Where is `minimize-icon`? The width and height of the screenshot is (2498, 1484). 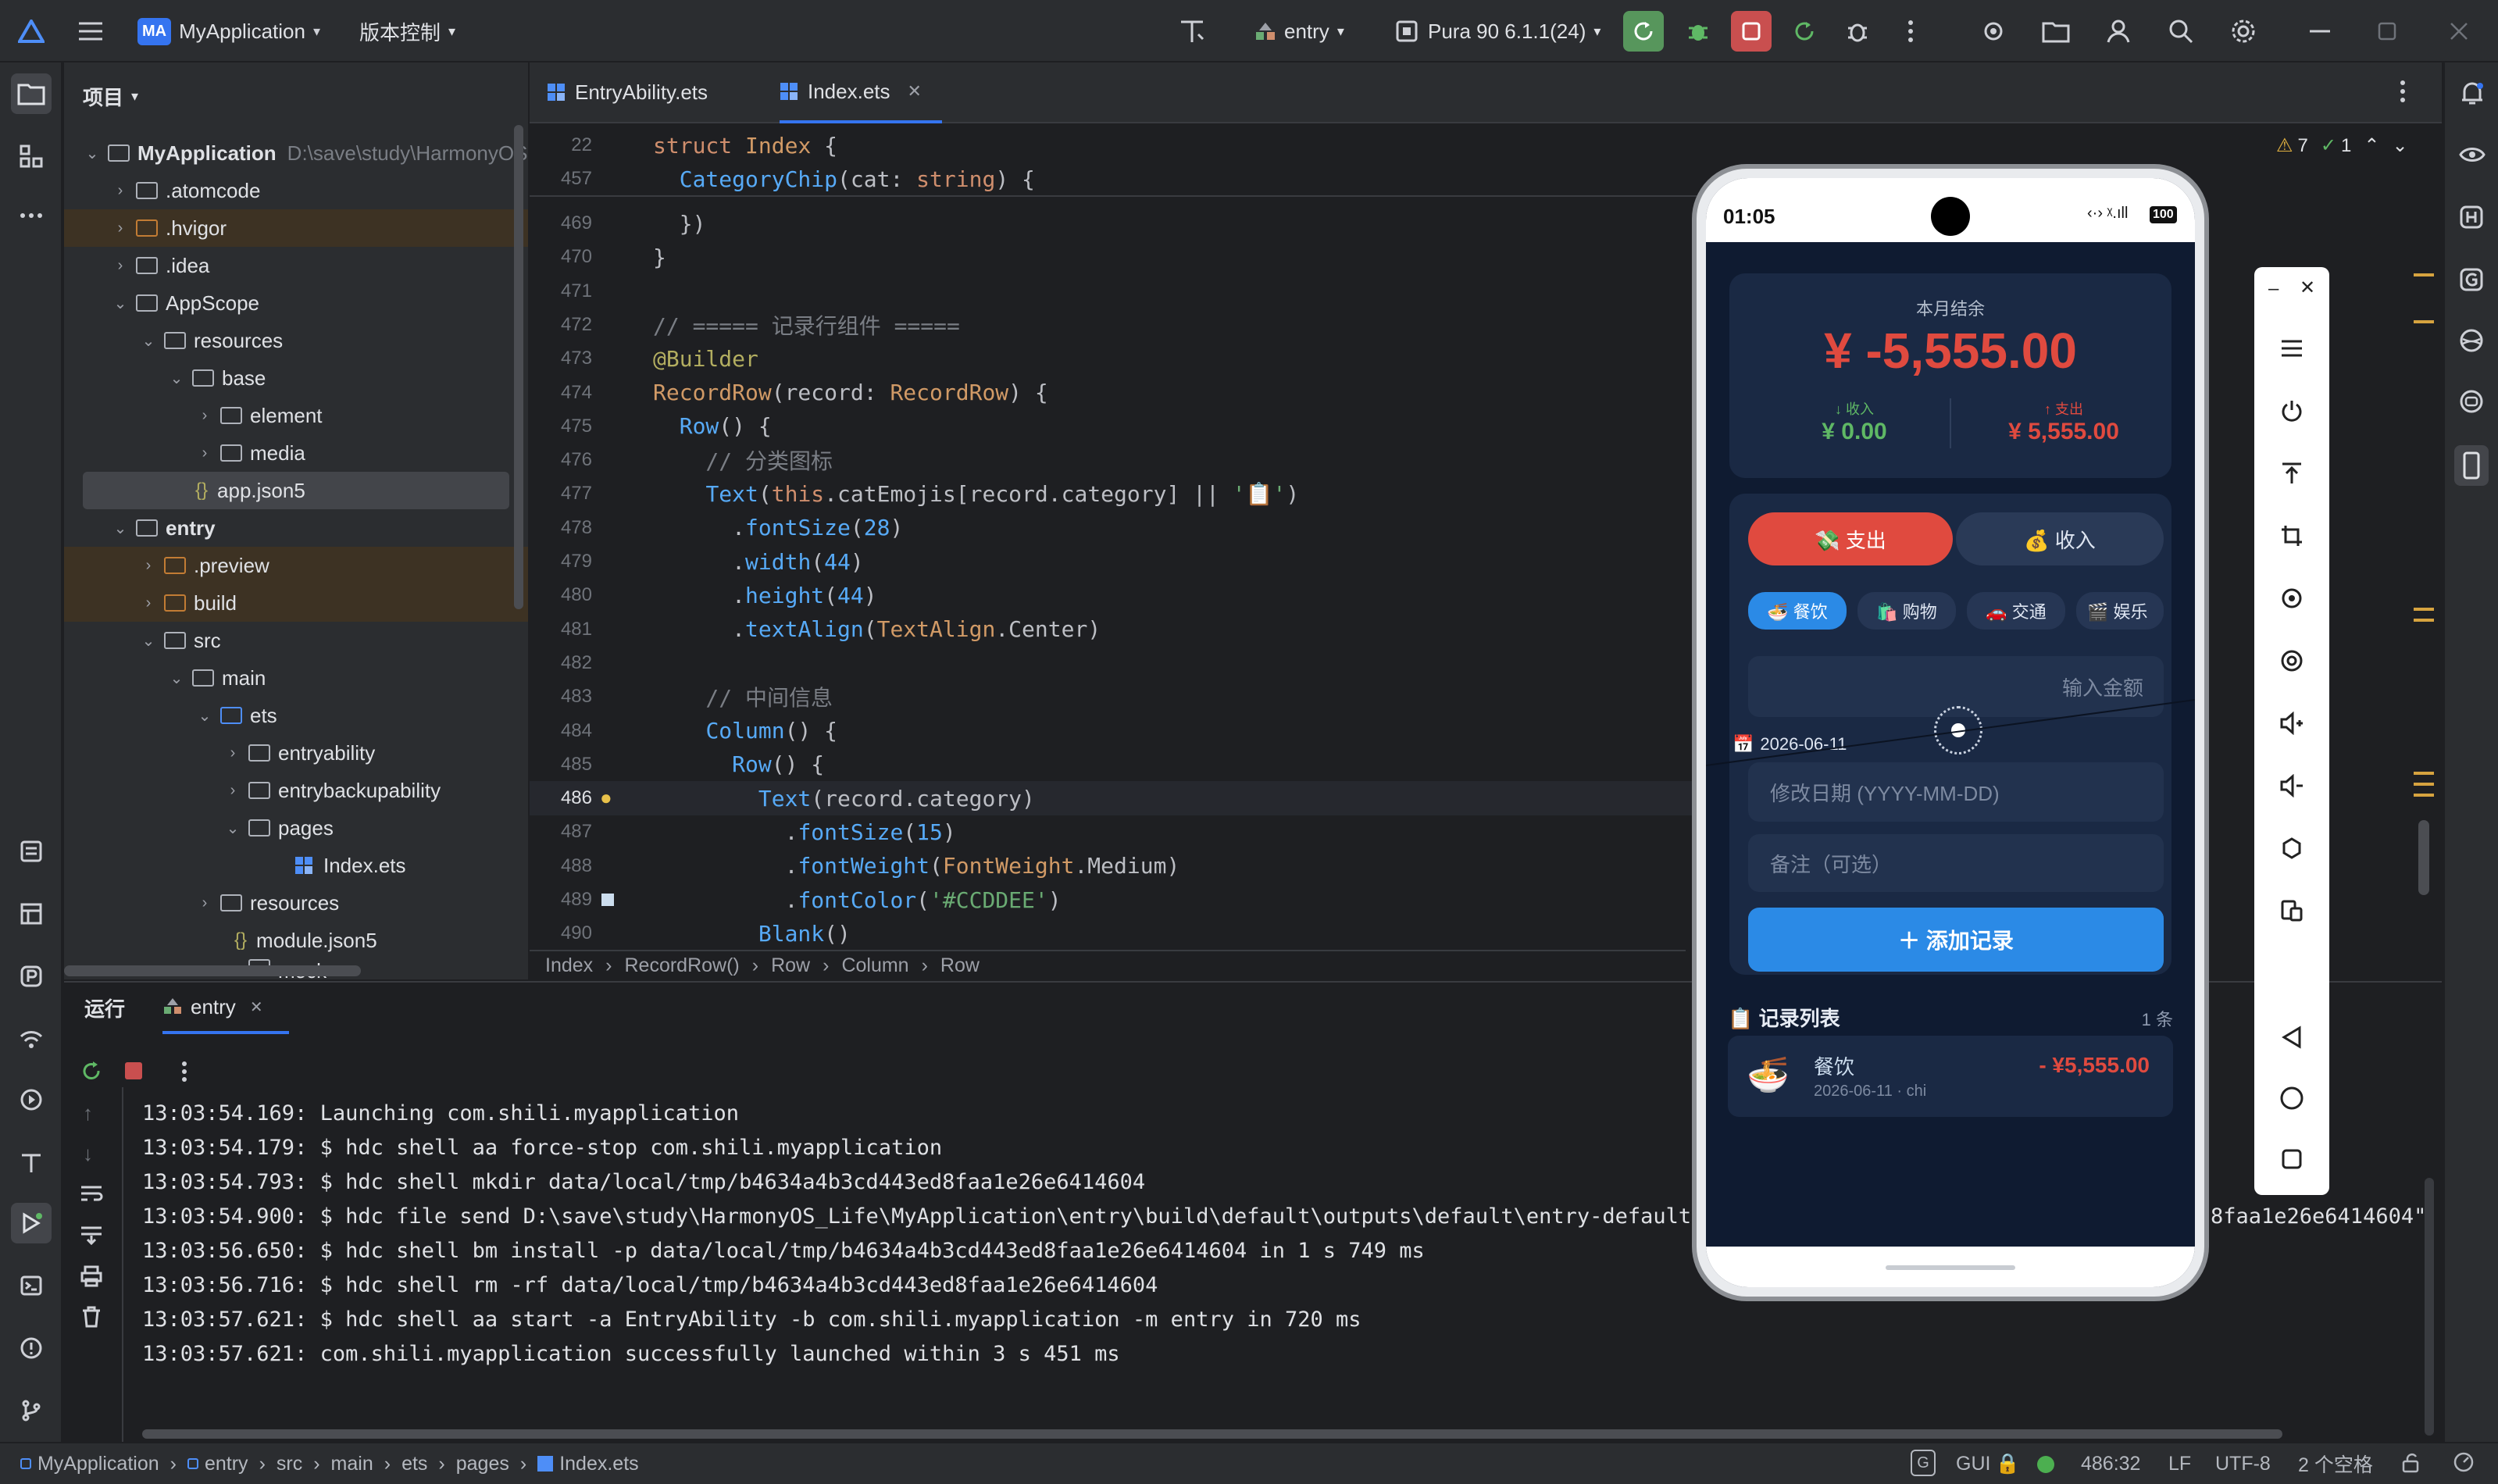 minimize-icon is located at coordinates (2320, 31).